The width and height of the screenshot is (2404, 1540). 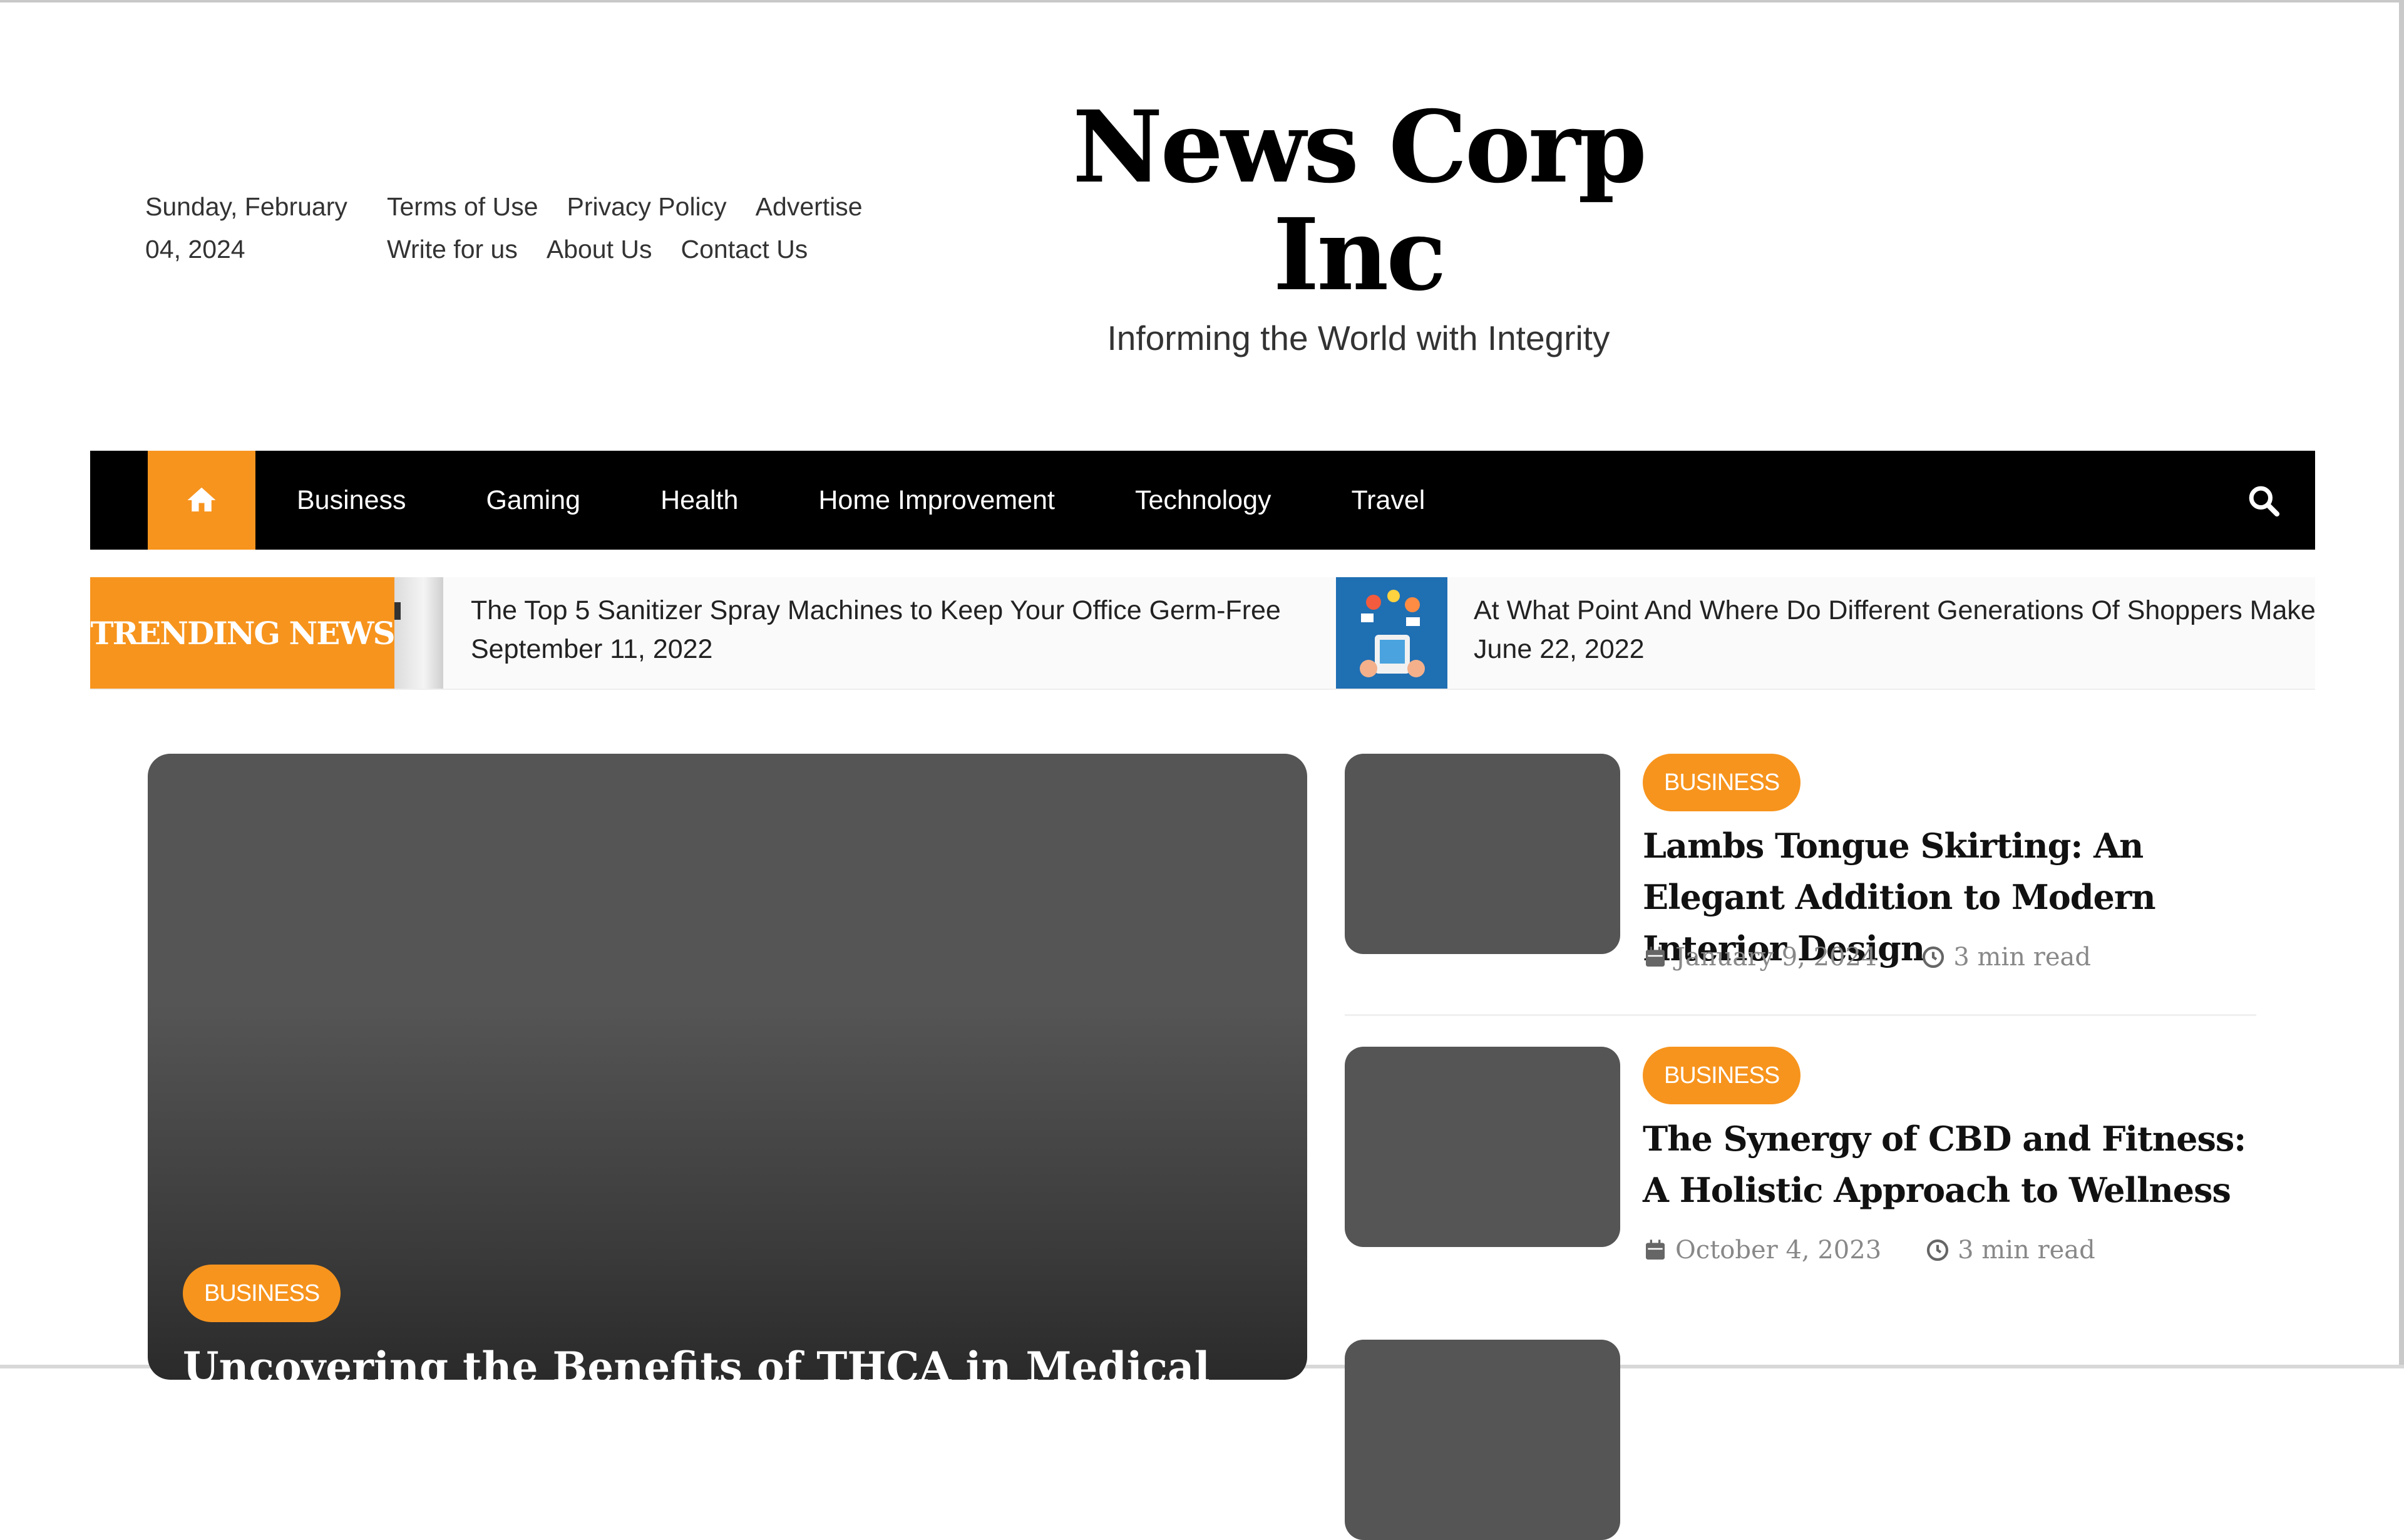 What do you see at coordinates (1800, 1015) in the screenshot?
I see `post-divider` at bounding box center [1800, 1015].